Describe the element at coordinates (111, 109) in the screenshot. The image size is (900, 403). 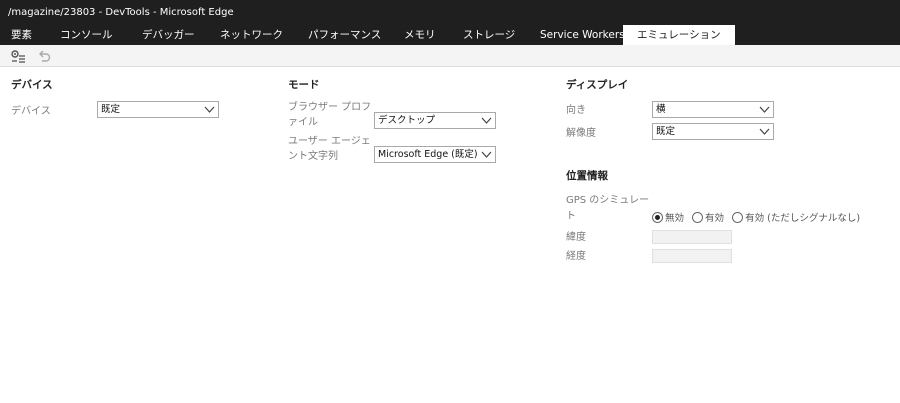
I see `device-select-value: 既定` at that location.